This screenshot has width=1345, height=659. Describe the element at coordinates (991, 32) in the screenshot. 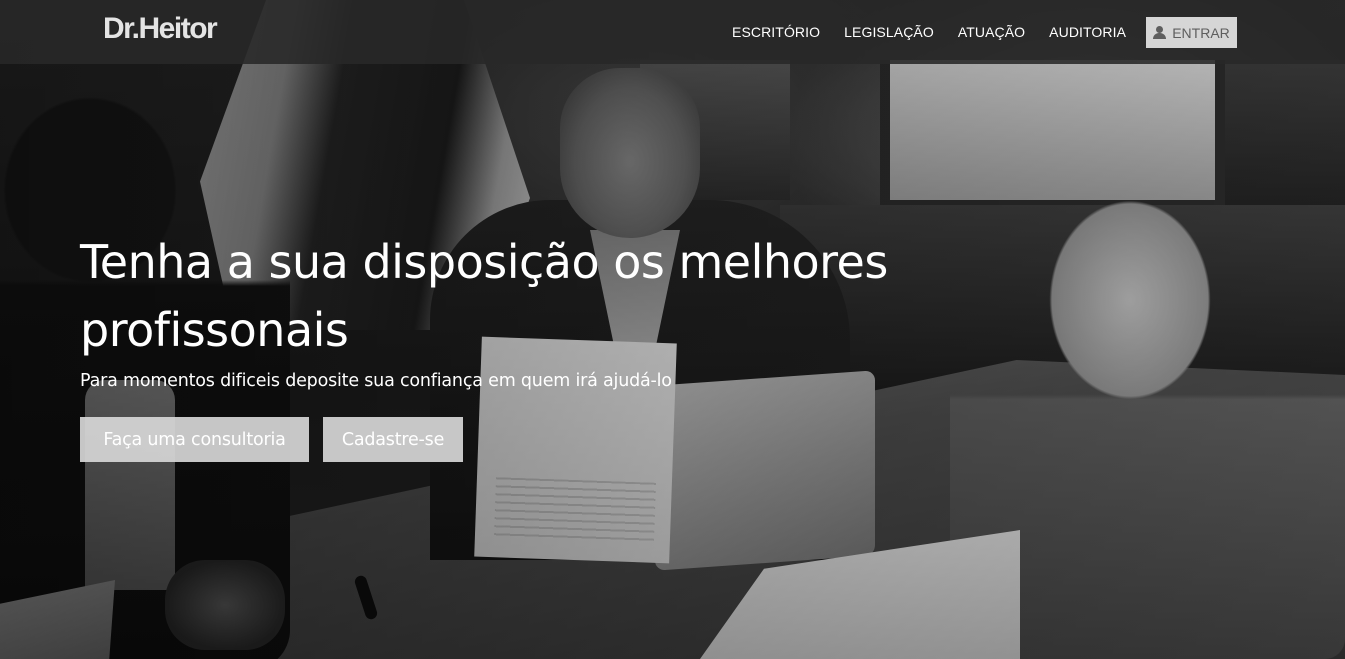

I see `nav-item-atuacao: ATUAÇÃO` at that location.